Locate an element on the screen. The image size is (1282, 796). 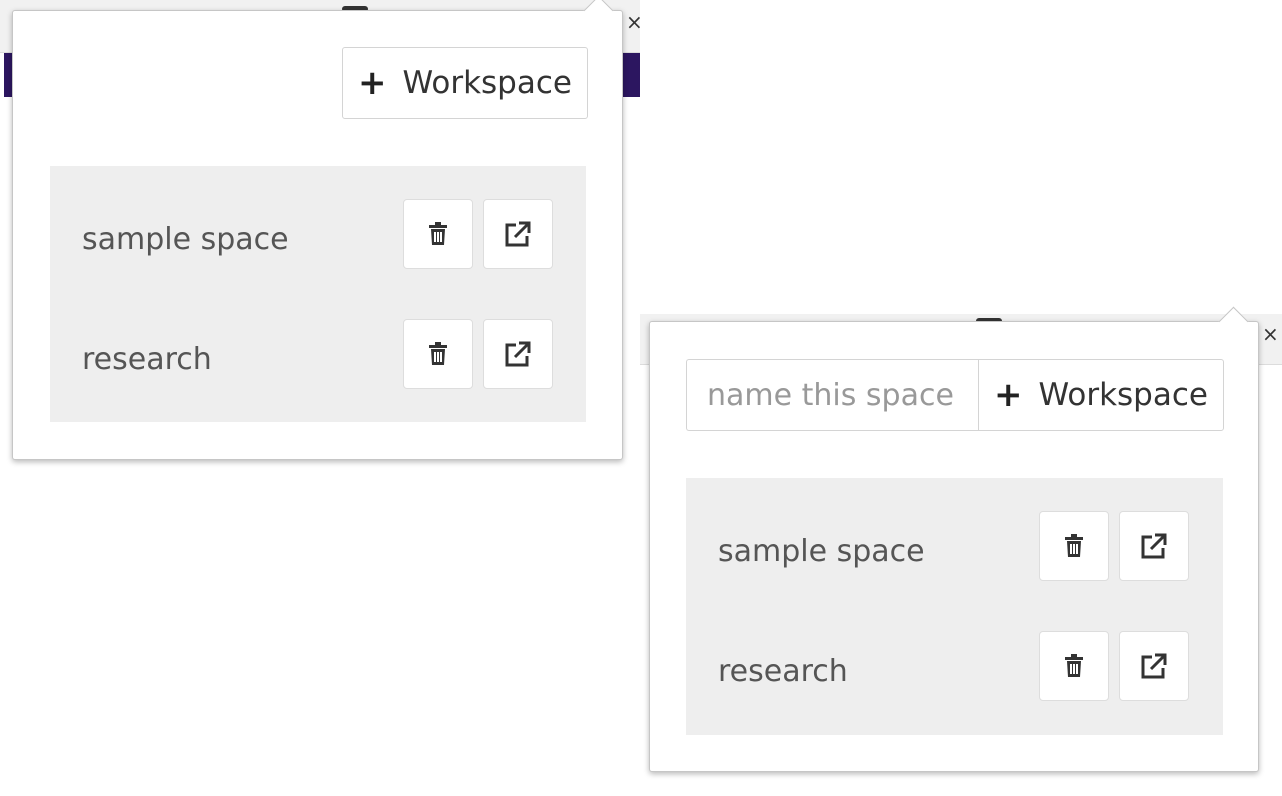
background-close-icon: × is located at coordinates (634, 22).